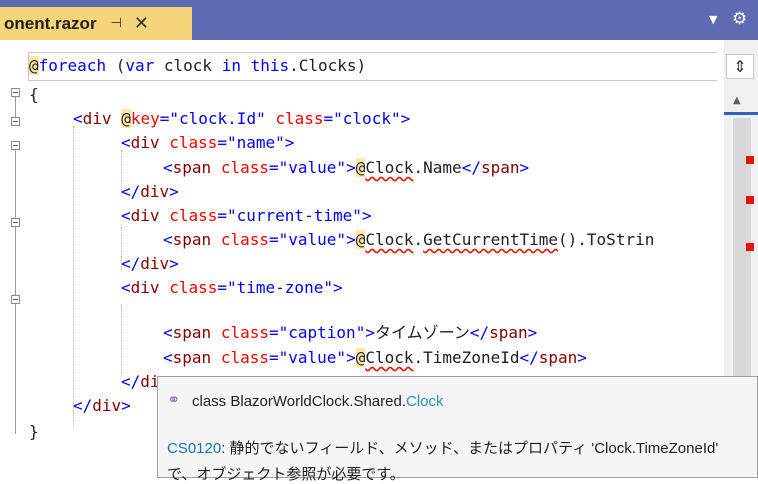 The height and width of the screenshot is (484, 758). I want to click on error-code-link: CS0120, so click(194, 448).